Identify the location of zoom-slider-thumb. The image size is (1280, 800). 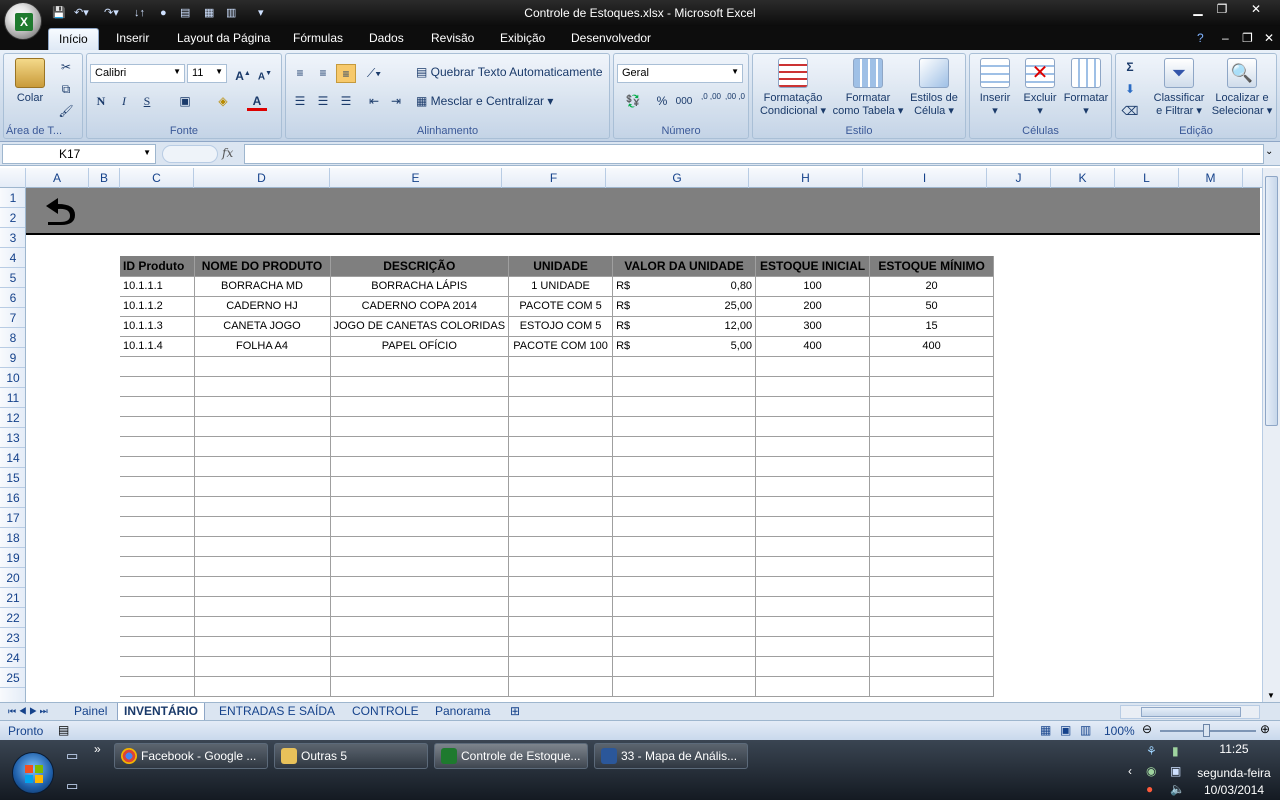
(1206, 730).